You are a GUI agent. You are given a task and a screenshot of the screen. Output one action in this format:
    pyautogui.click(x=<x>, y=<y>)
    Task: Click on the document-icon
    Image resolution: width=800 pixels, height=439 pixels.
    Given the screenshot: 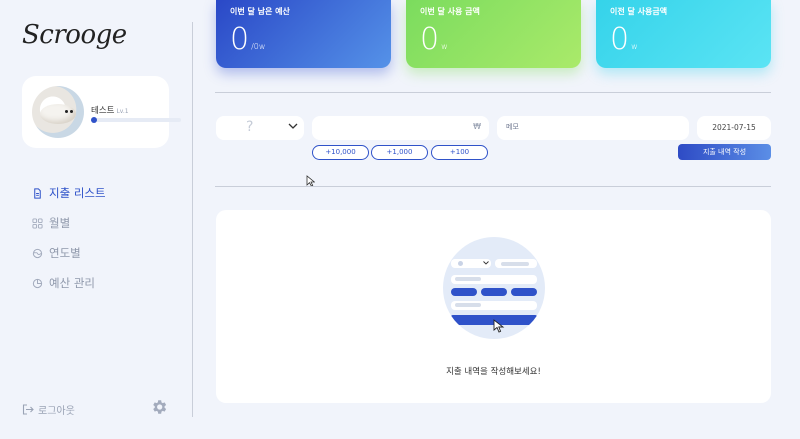 What is the action you would take?
    pyautogui.click(x=37, y=193)
    